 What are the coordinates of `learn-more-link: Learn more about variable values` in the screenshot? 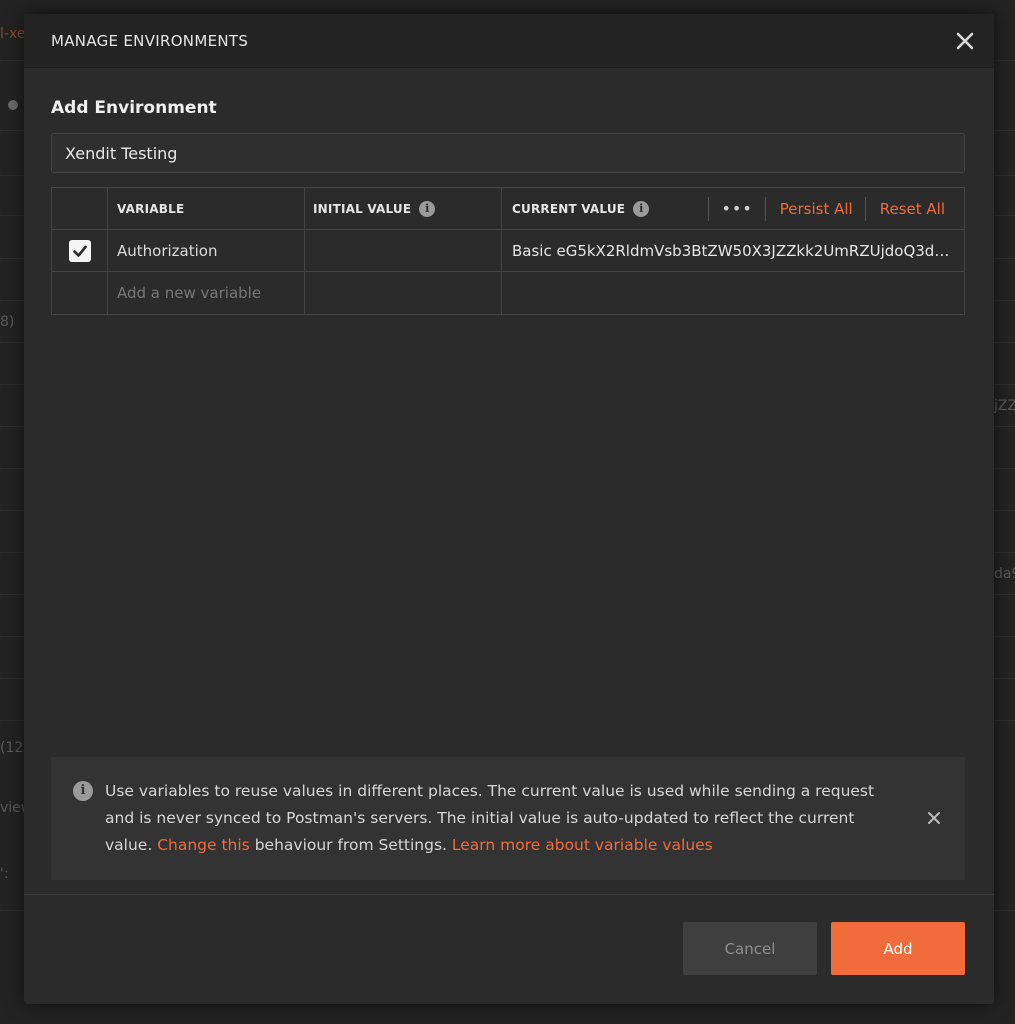 It's located at (582, 845).